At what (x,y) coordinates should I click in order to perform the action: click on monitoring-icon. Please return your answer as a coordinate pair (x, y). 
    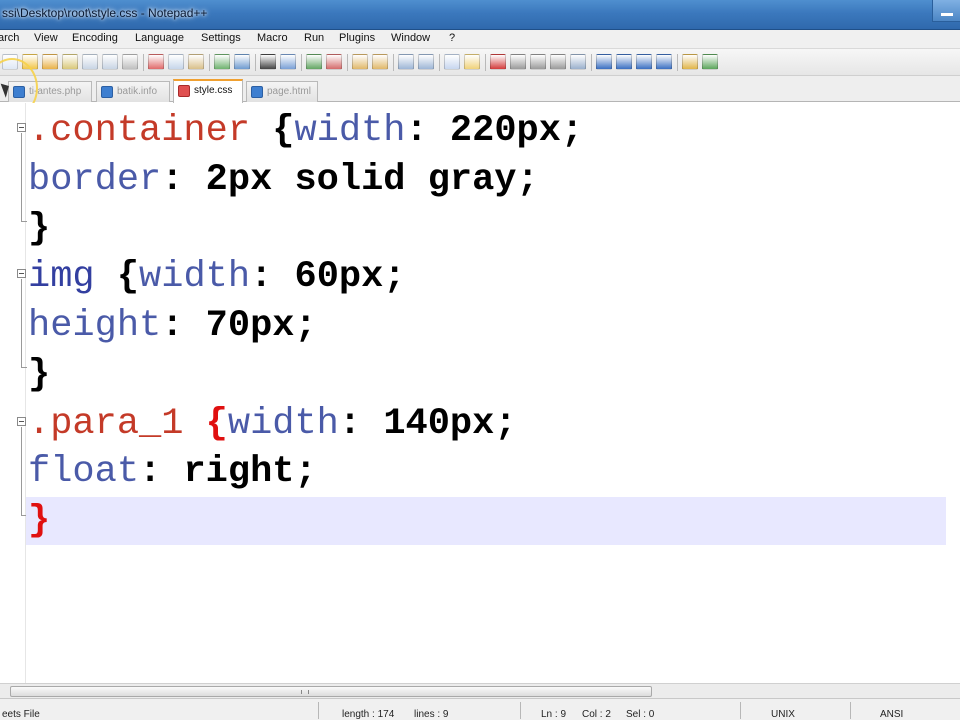
    Looking at the image, I should click on (690, 62).